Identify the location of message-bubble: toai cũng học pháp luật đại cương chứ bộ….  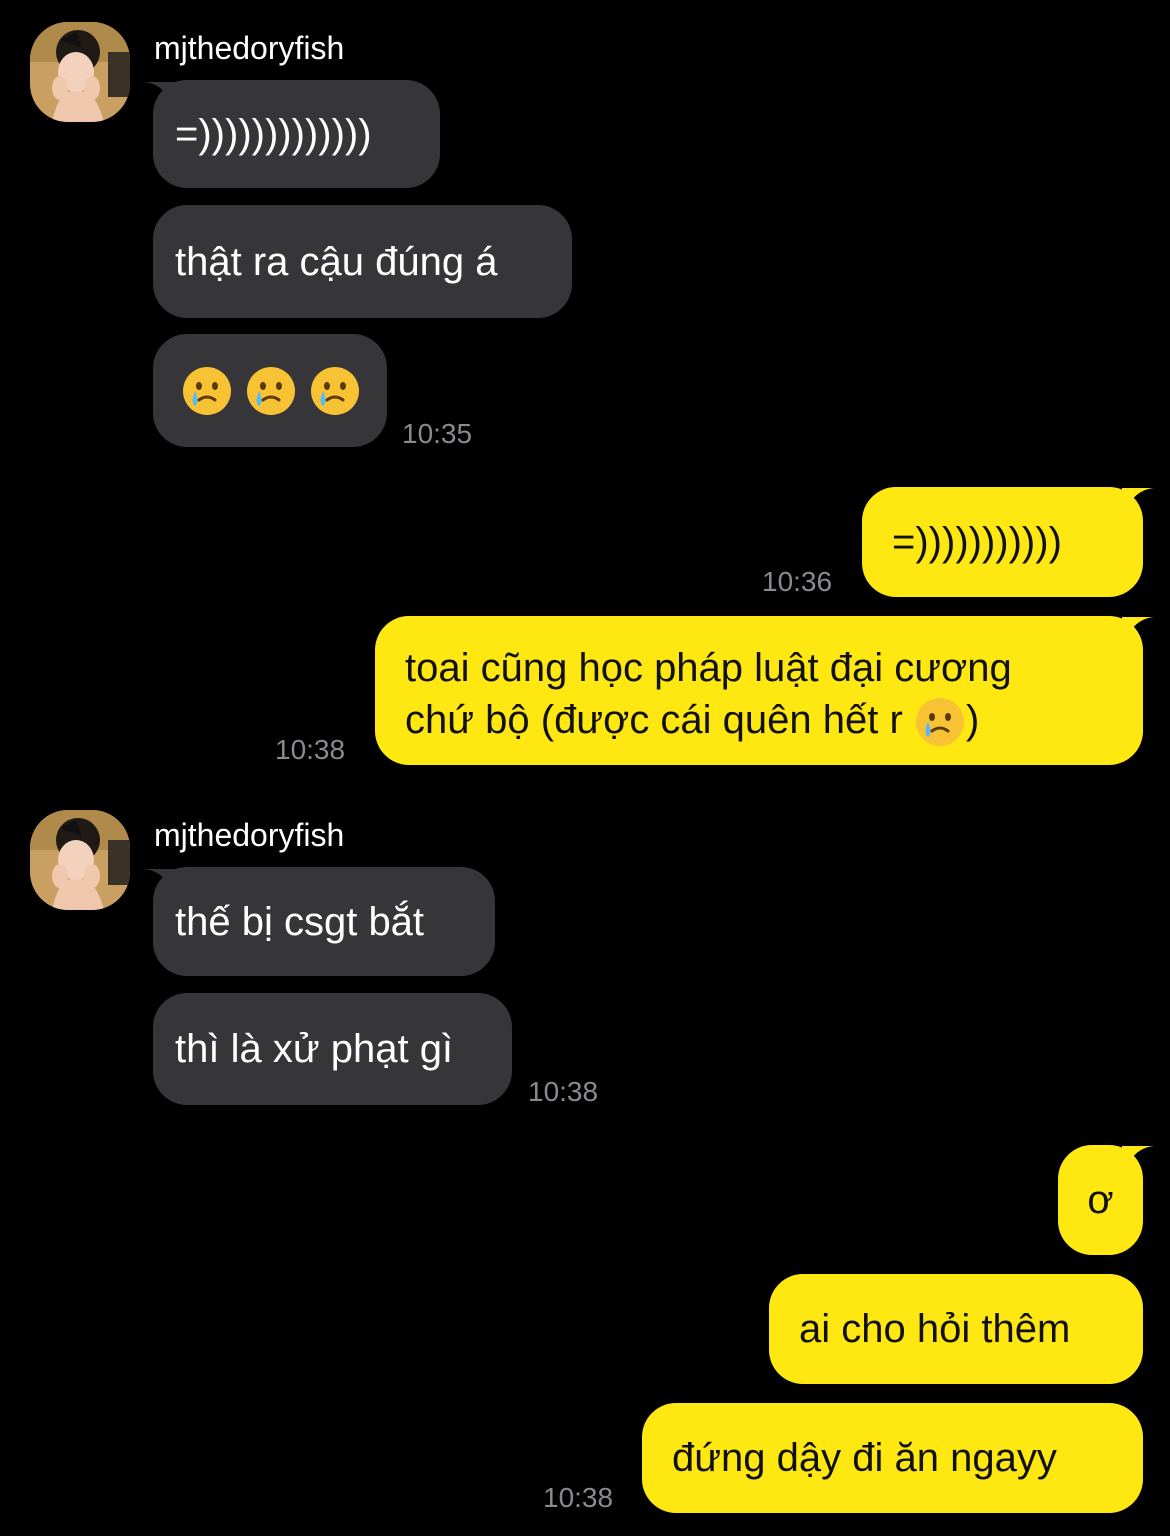
(759, 690).